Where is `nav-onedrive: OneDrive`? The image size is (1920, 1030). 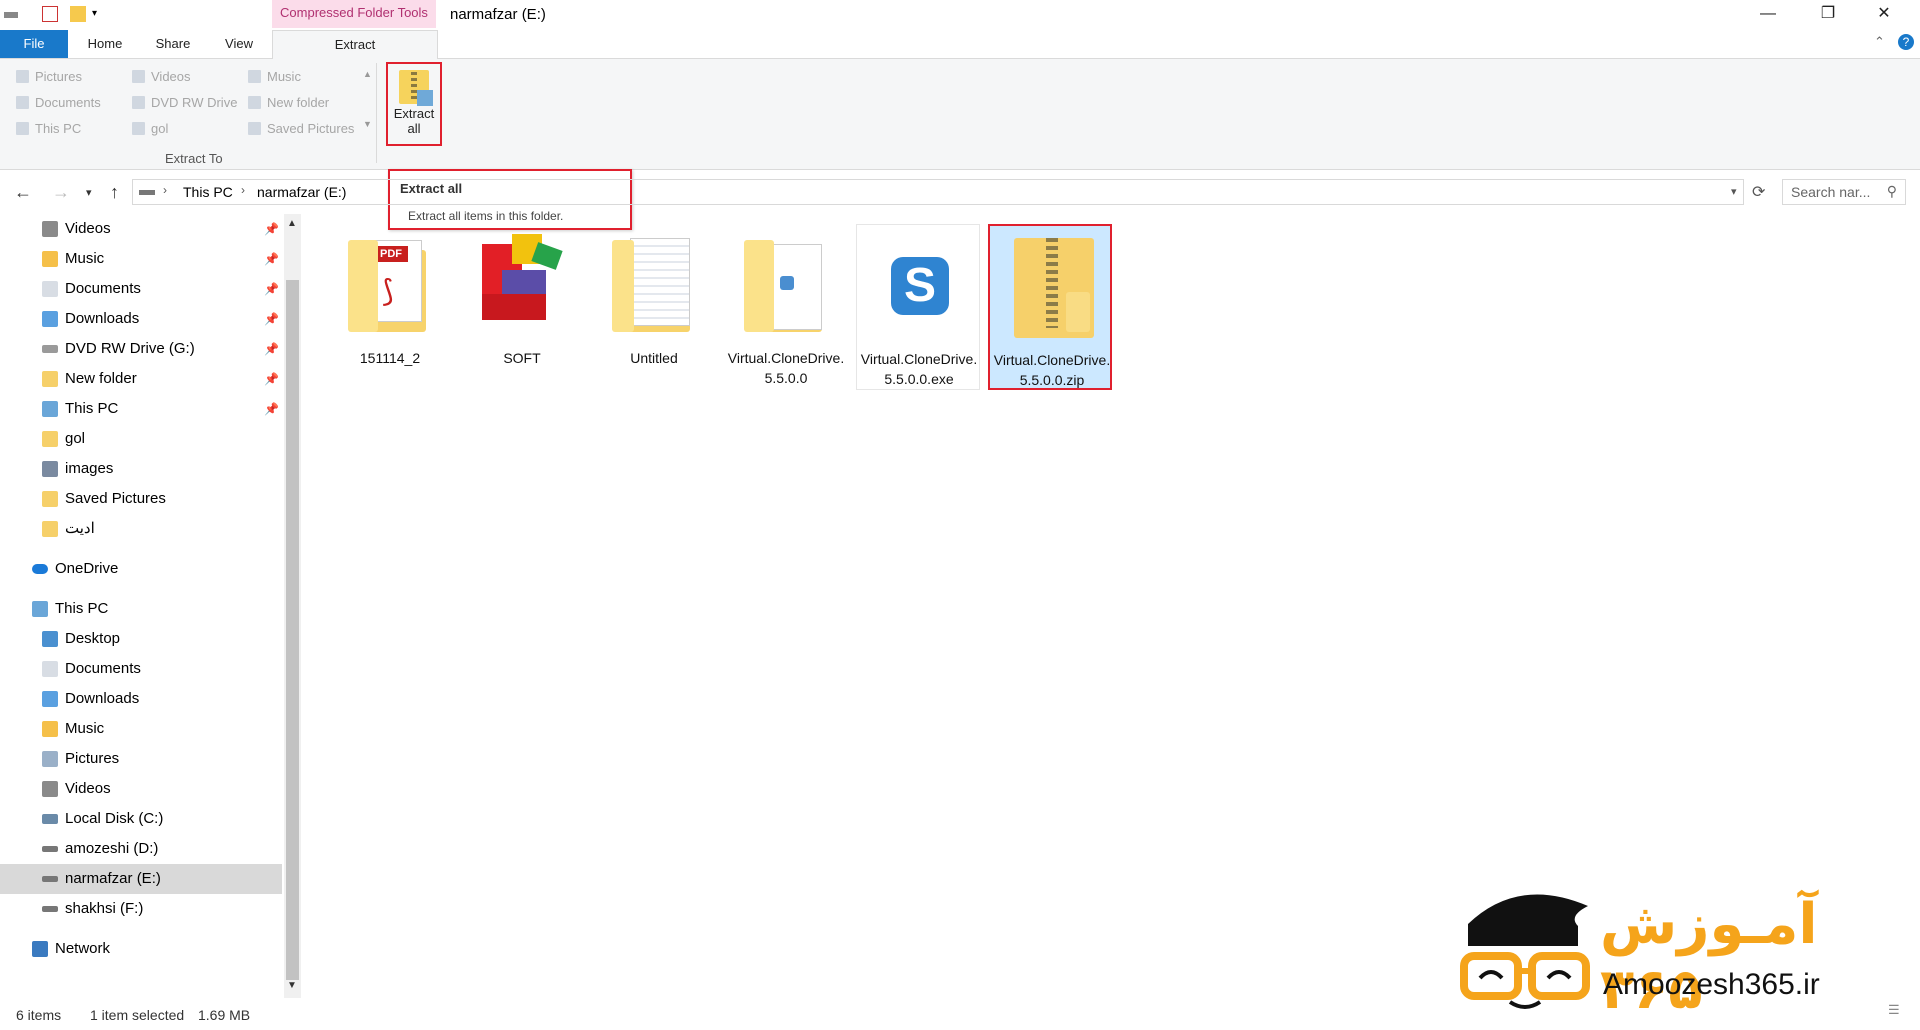
nav-onedrive: OneDrive is located at coordinates (141, 569).